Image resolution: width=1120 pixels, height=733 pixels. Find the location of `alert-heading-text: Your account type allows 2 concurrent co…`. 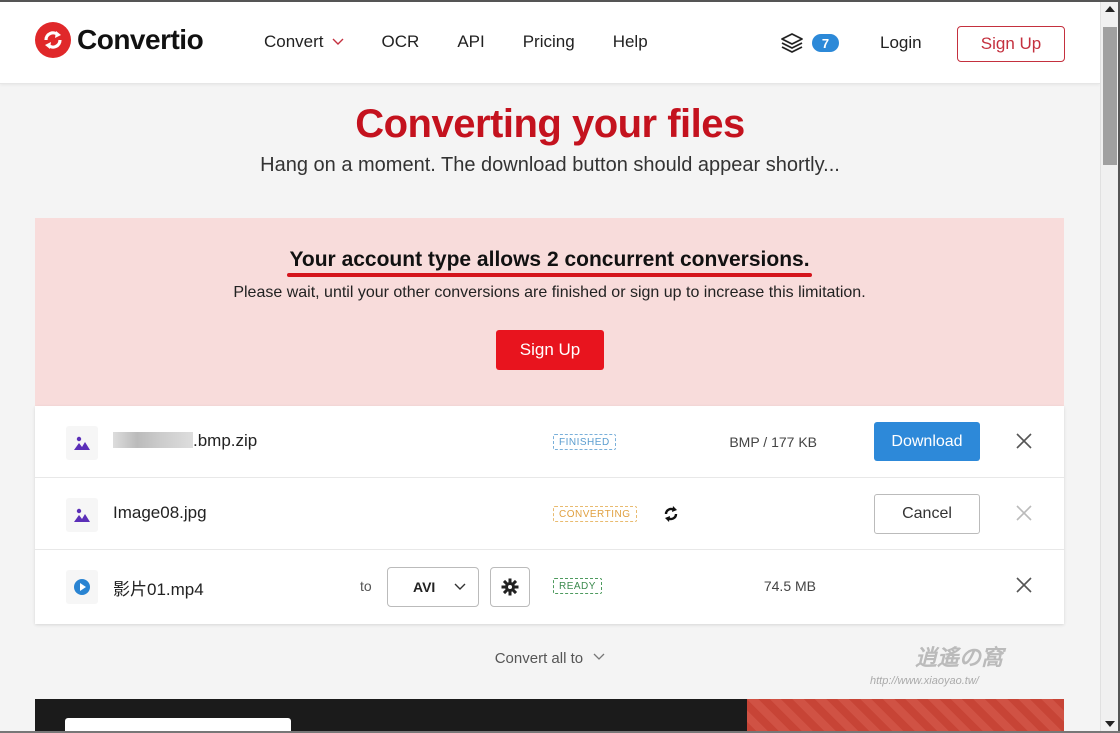

alert-heading-text: Your account type allows 2 concurrent co… is located at coordinates (549, 262).